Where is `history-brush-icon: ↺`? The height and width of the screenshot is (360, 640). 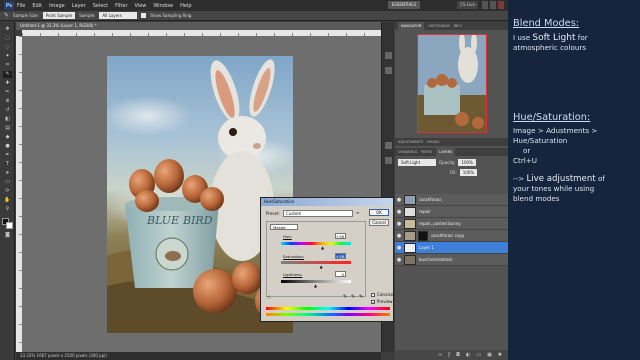 history-brush-icon: ↺ is located at coordinates (7, 110).